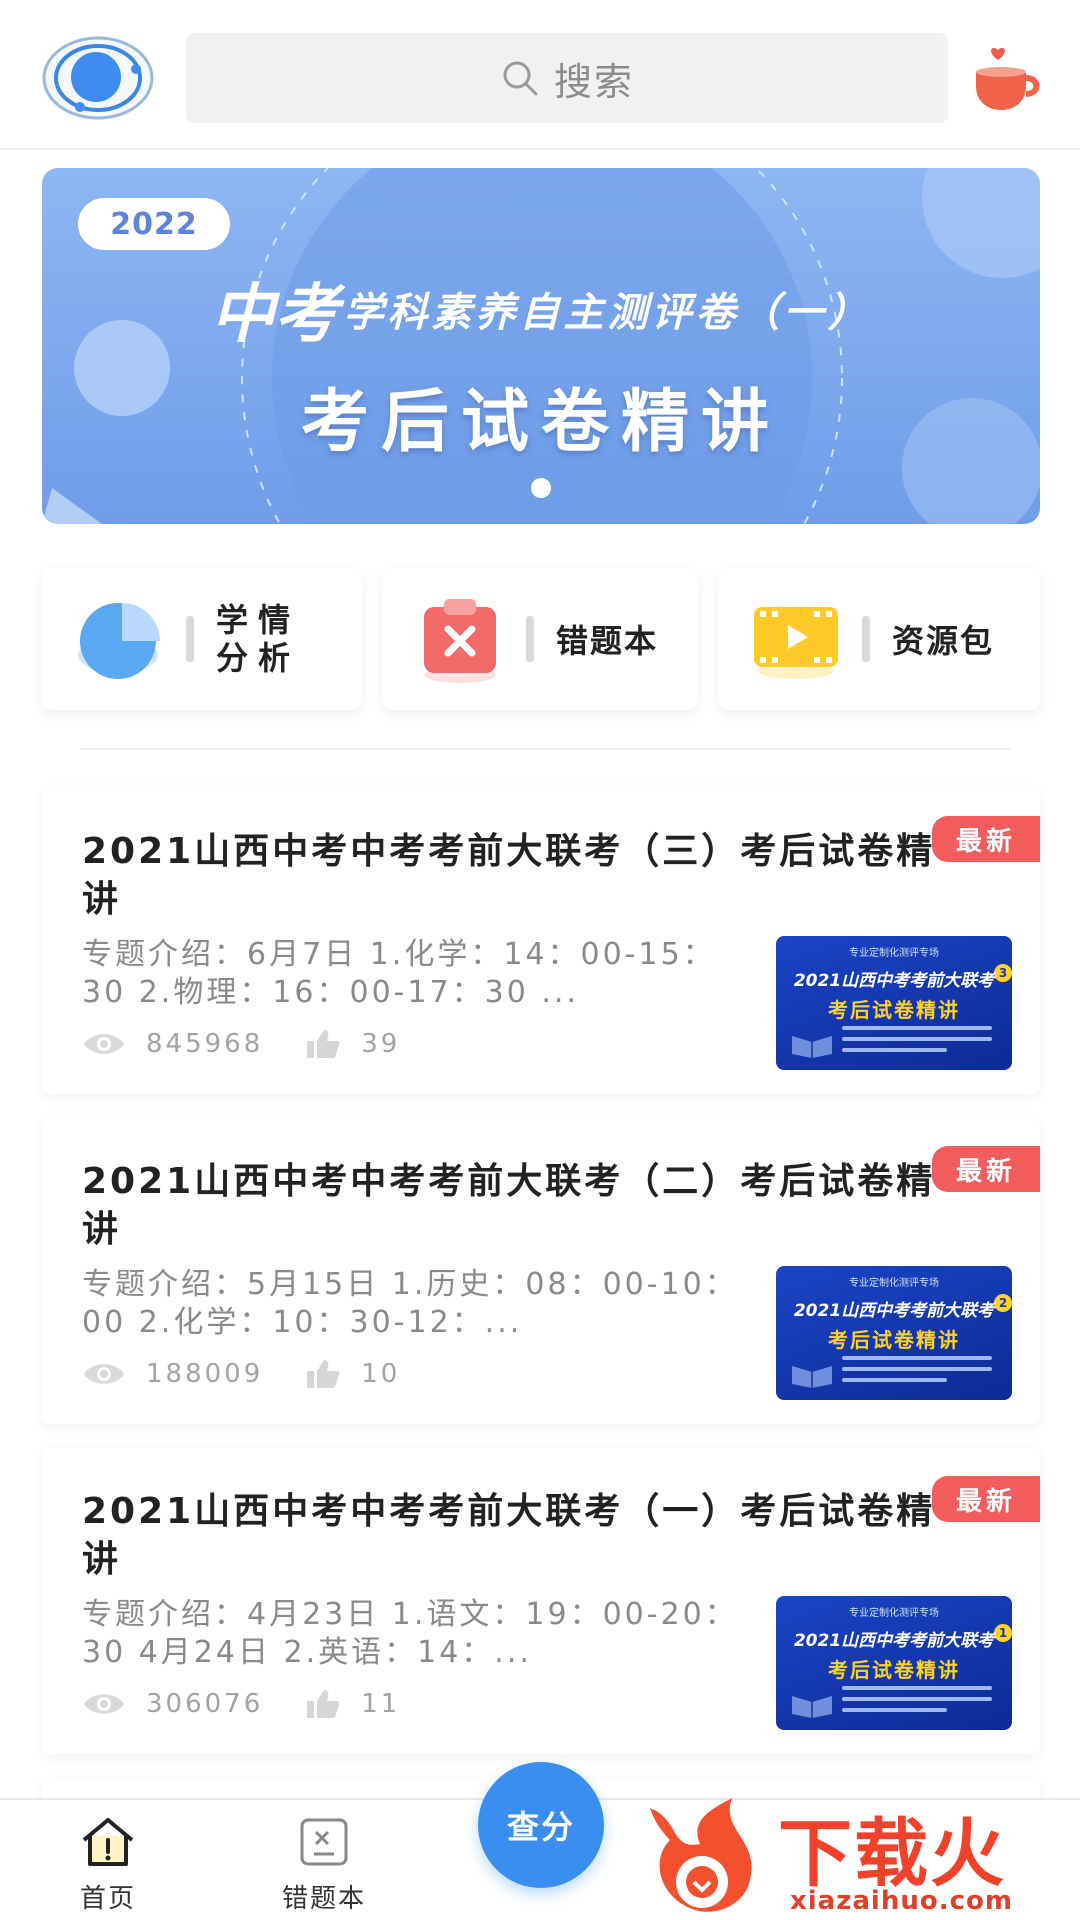  I want to click on section-divider, so click(545, 749).